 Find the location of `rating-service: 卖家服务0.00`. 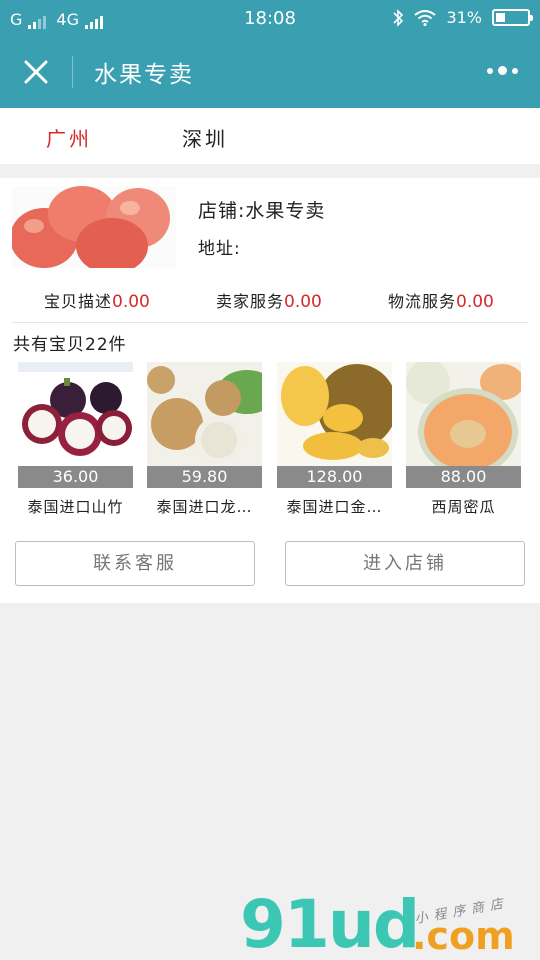

rating-service: 卖家服务0.00 is located at coordinates (269, 300).